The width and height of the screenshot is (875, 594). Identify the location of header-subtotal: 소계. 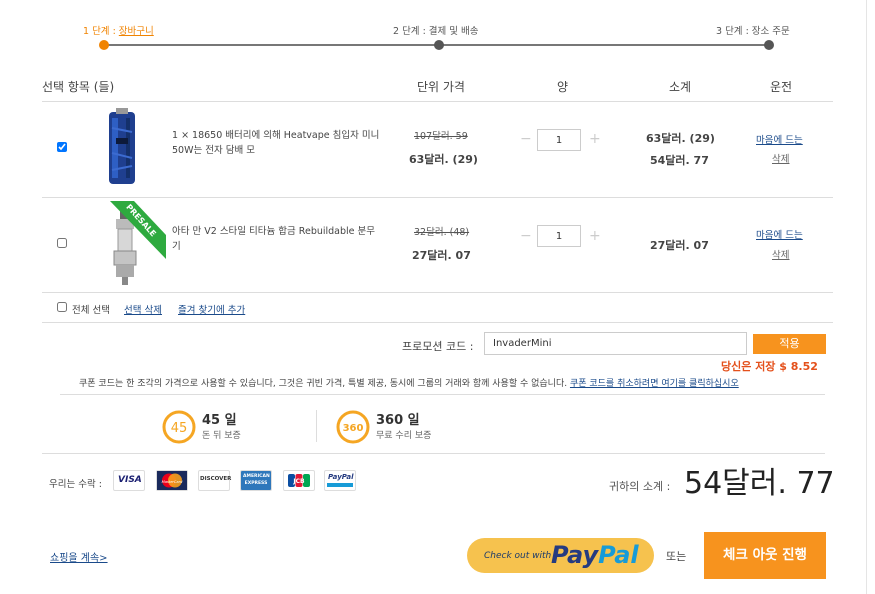
(680, 87).